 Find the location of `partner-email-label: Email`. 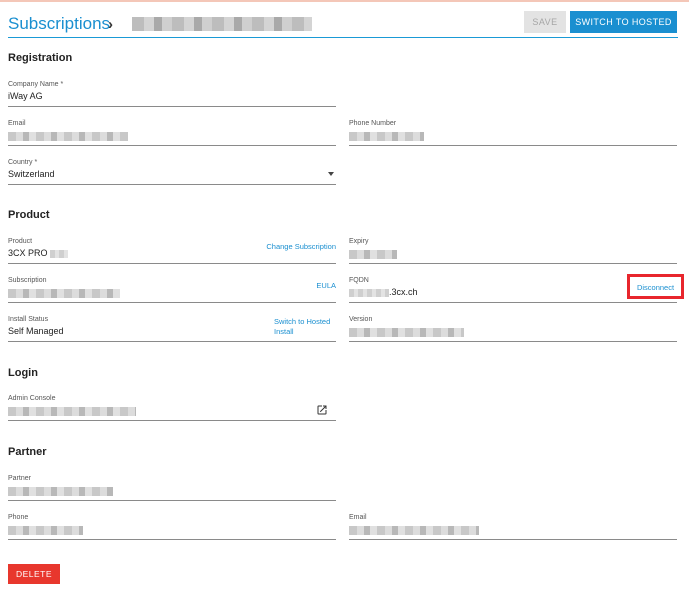

partner-email-label: Email is located at coordinates (358, 517).